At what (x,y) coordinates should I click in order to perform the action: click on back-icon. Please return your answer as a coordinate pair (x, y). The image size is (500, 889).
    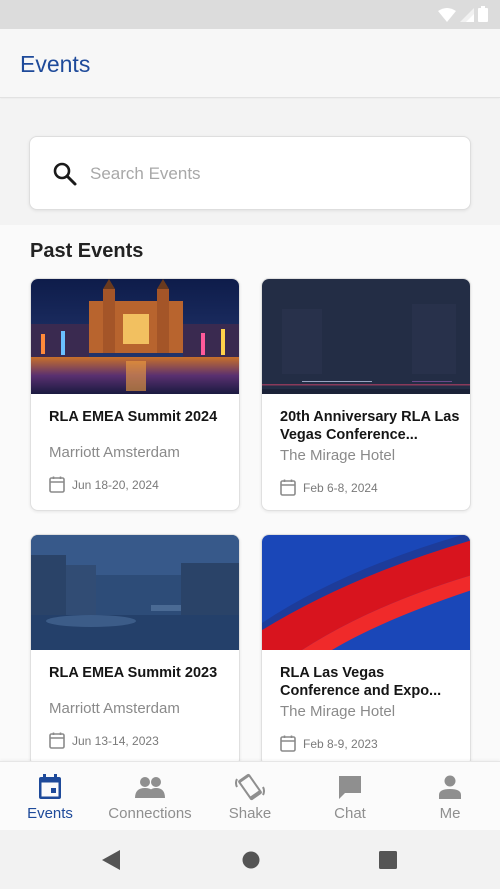
    Looking at the image, I should click on (111, 860).